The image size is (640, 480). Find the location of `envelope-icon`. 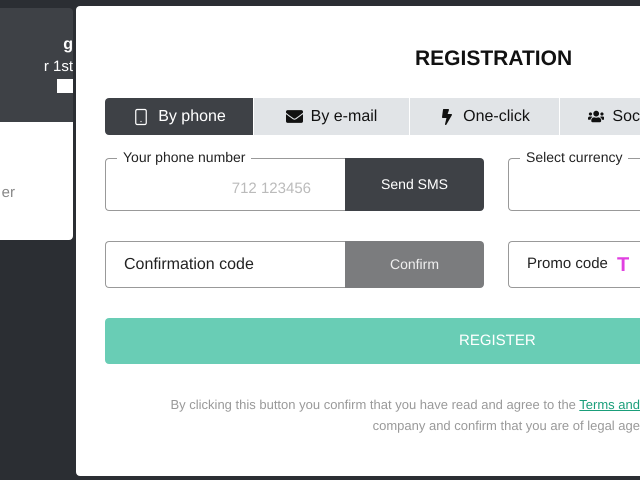

envelope-icon is located at coordinates (294, 116).